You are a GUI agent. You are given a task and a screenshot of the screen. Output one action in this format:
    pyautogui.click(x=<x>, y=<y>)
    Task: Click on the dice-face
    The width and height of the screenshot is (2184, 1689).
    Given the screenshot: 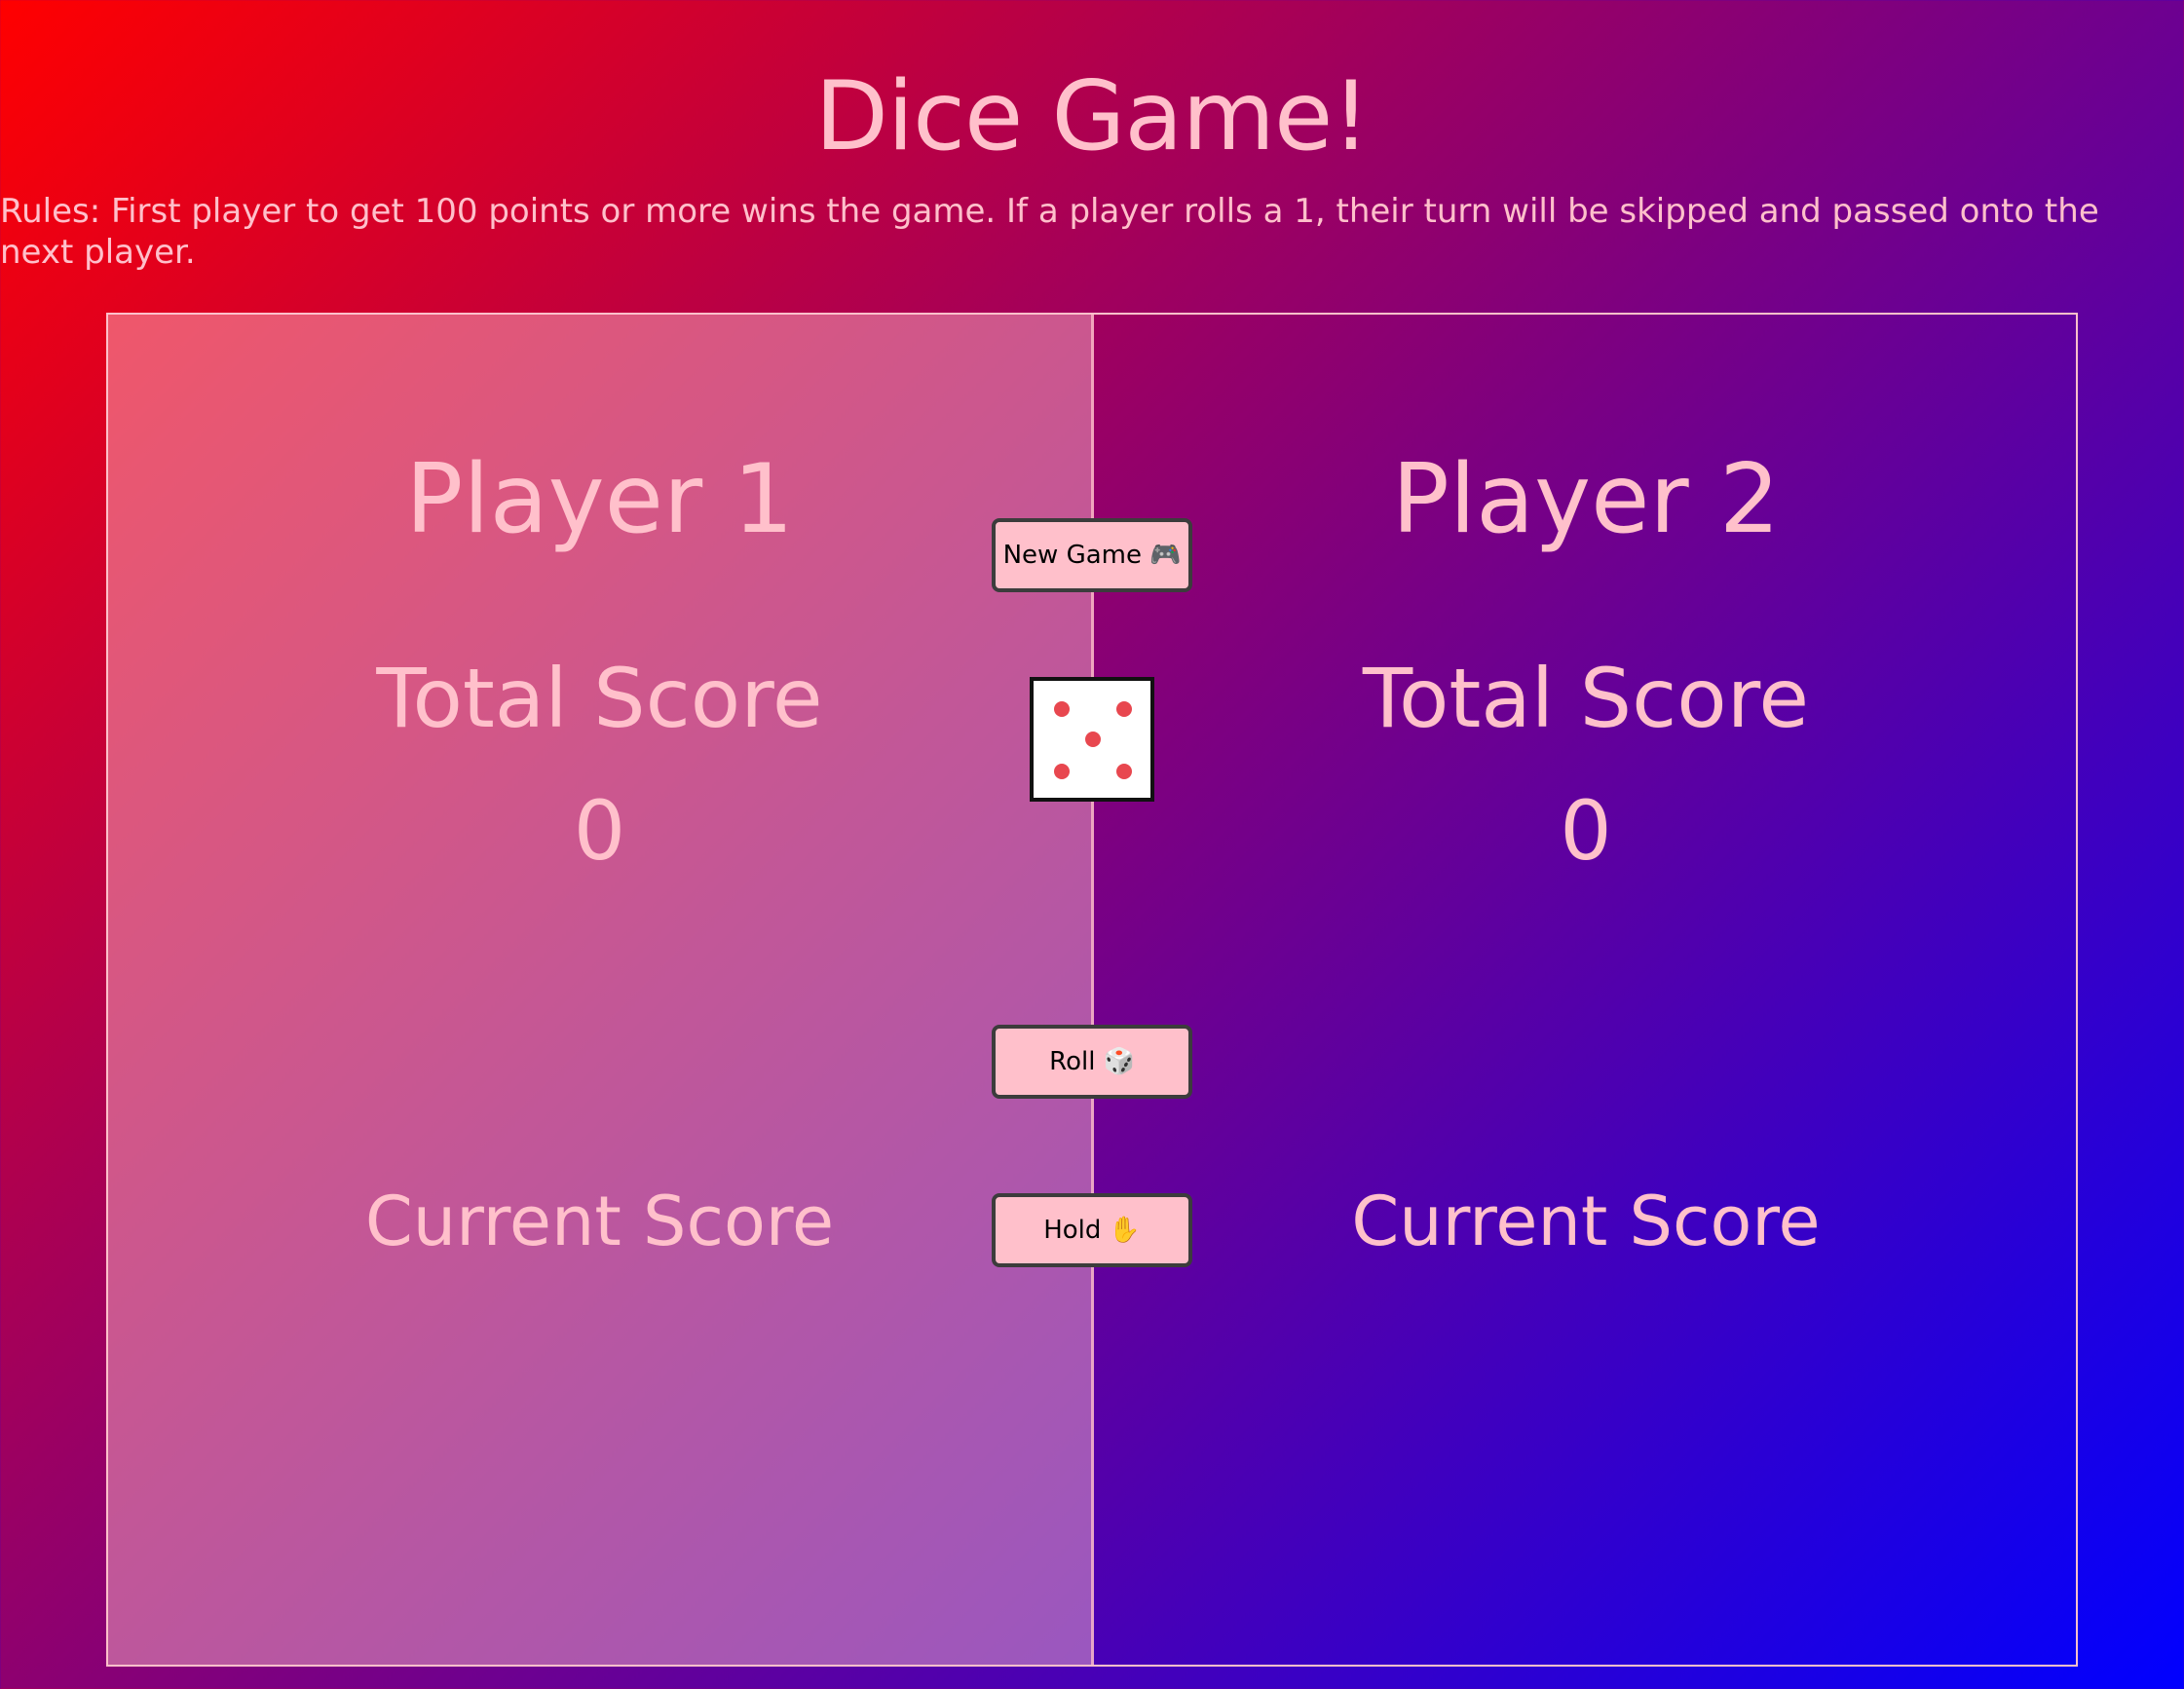 What is the action you would take?
    pyautogui.click(x=1092, y=739)
    